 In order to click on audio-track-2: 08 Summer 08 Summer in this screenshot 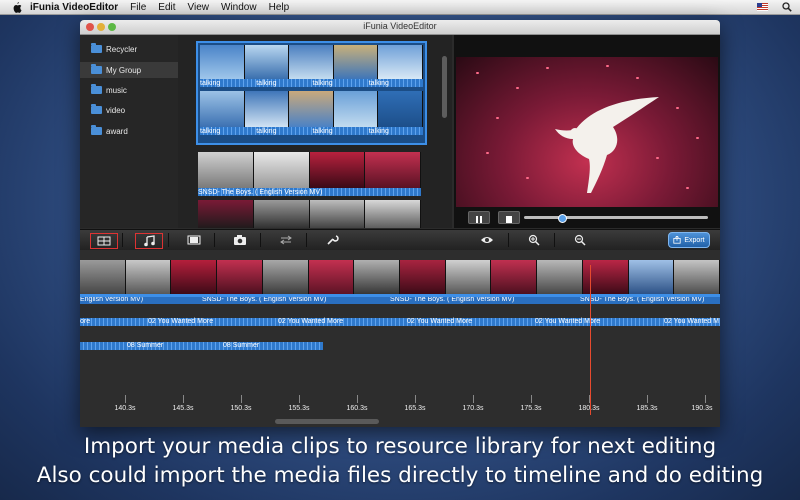, I will do `click(201, 346)`.